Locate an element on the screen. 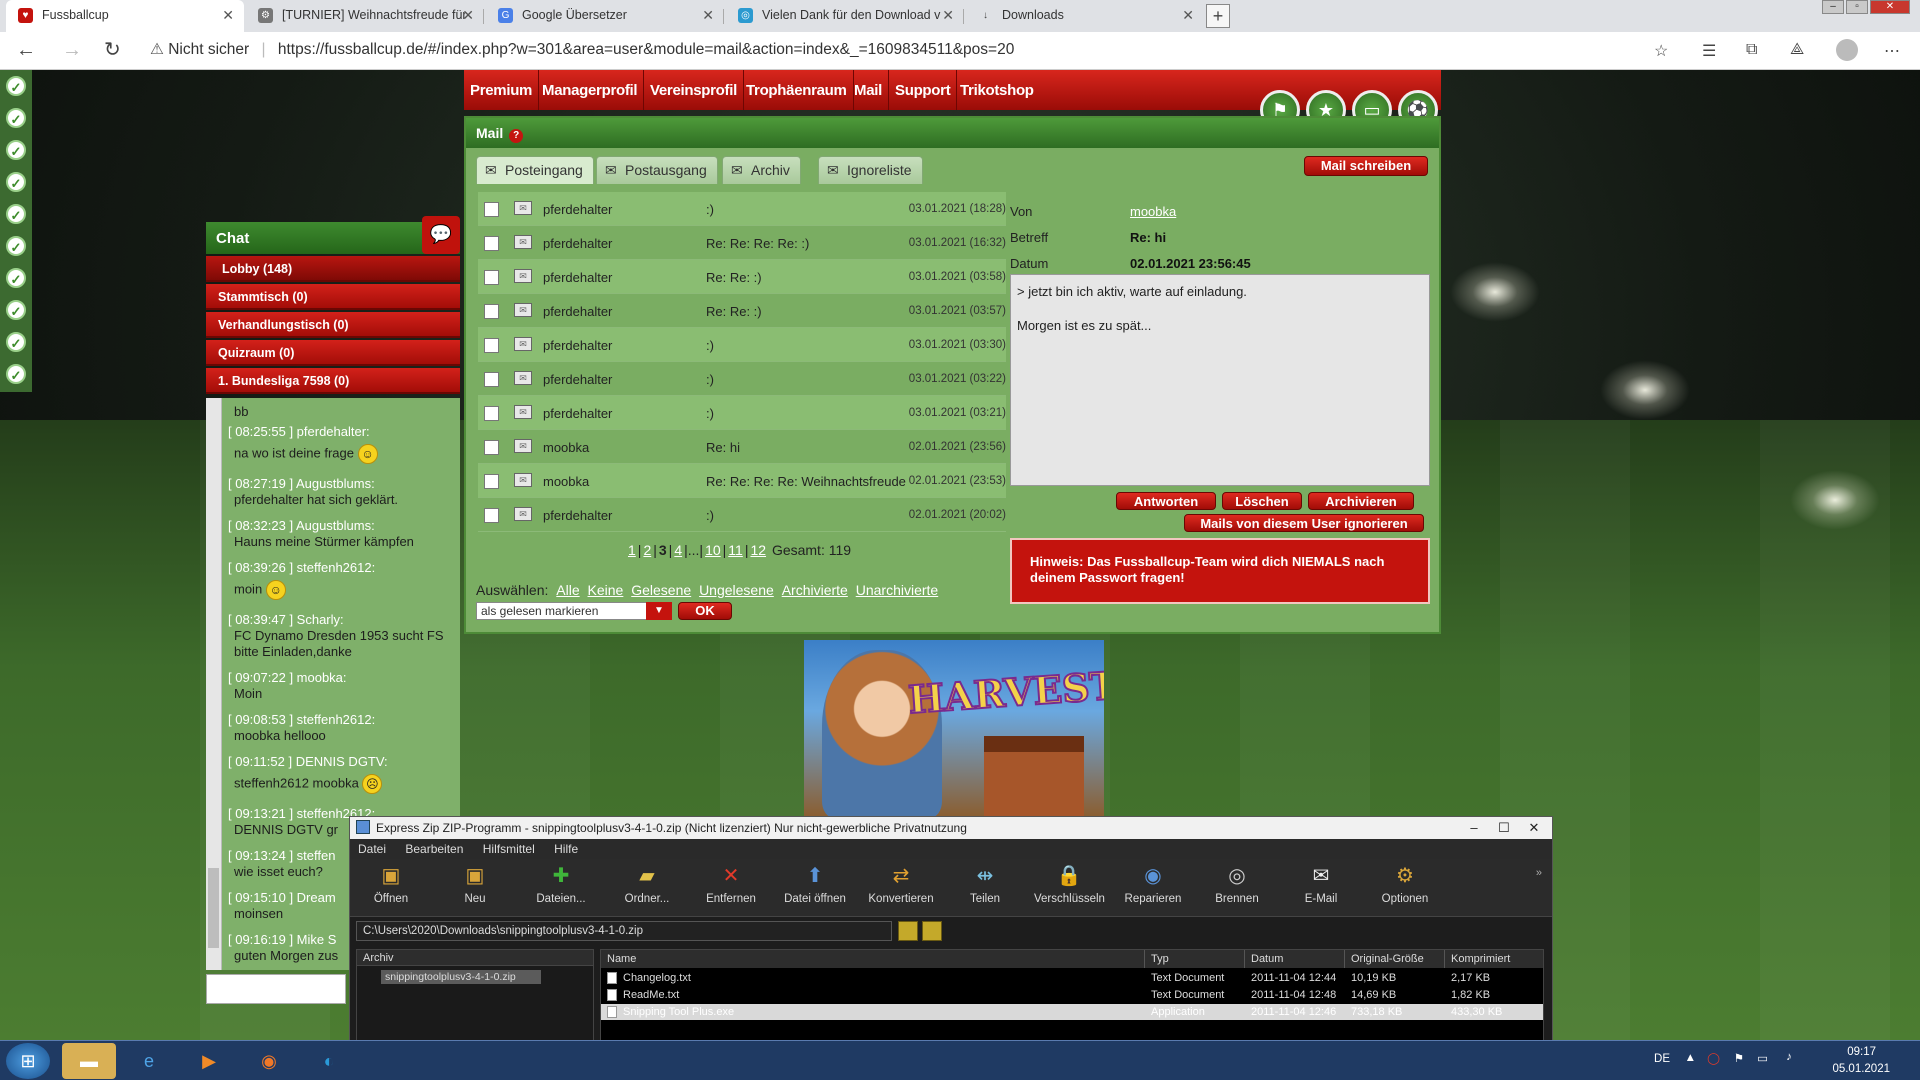 Image resolution: width=1920 pixels, height=1080 pixels. ok-button: OK is located at coordinates (705, 611).